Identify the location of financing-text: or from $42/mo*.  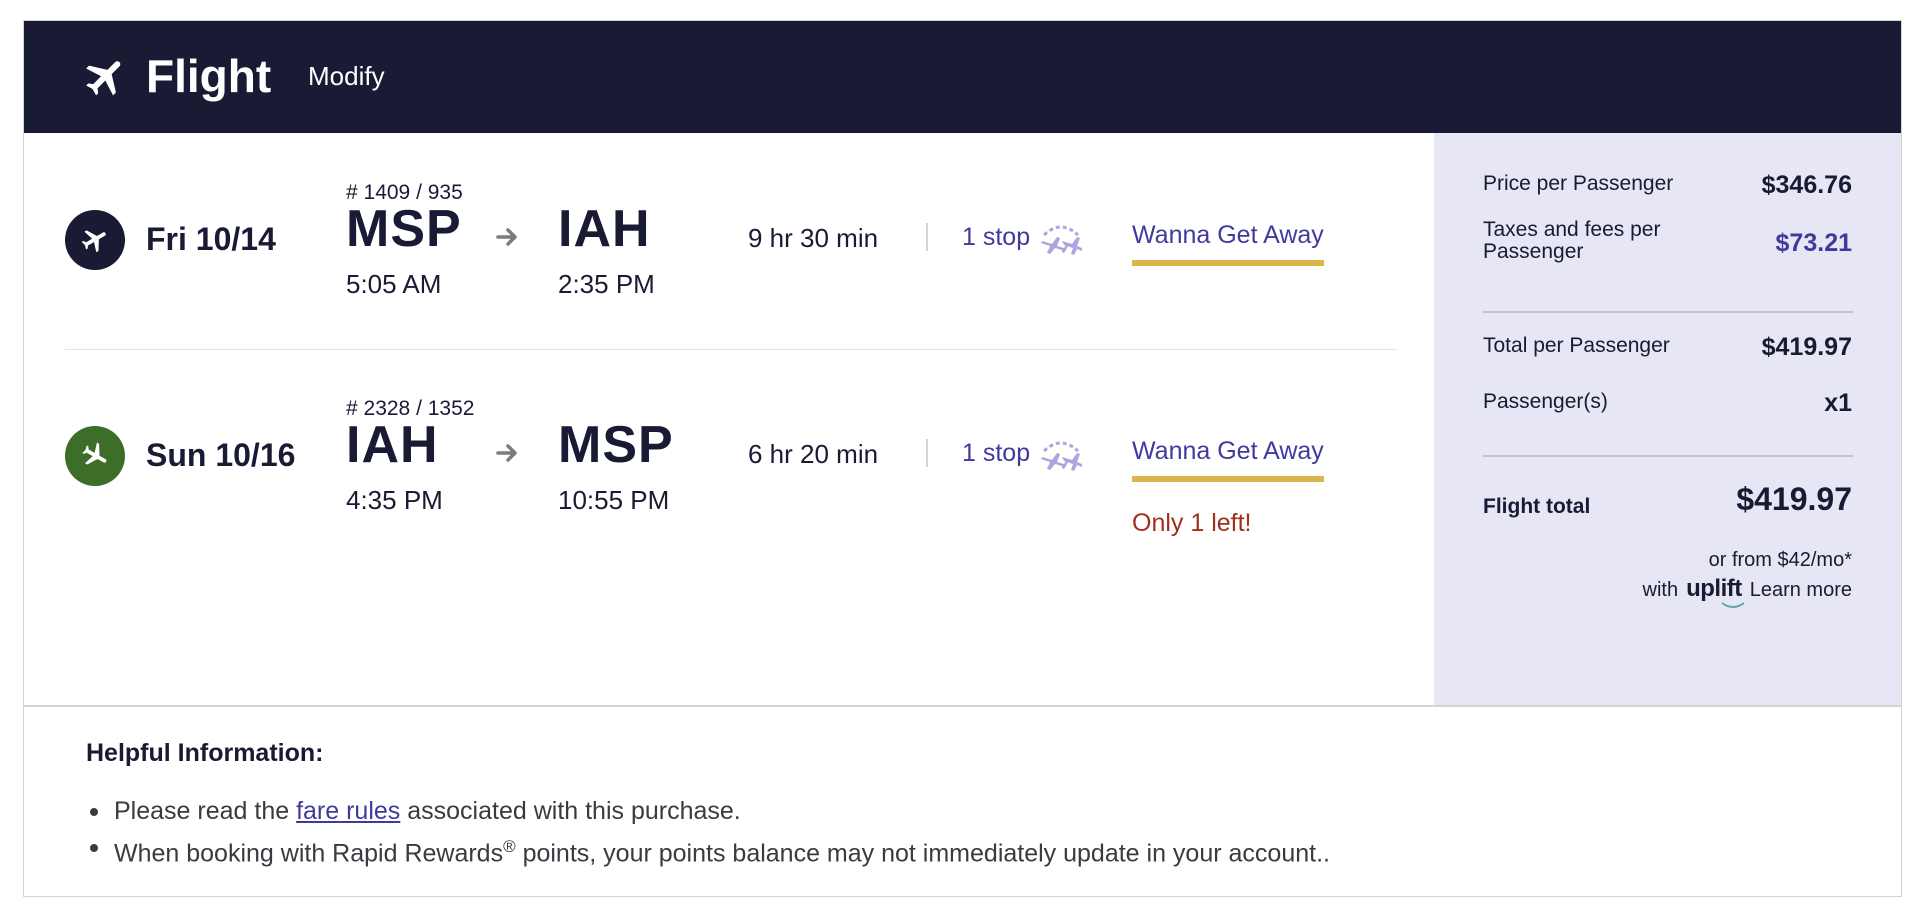
(1780, 560).